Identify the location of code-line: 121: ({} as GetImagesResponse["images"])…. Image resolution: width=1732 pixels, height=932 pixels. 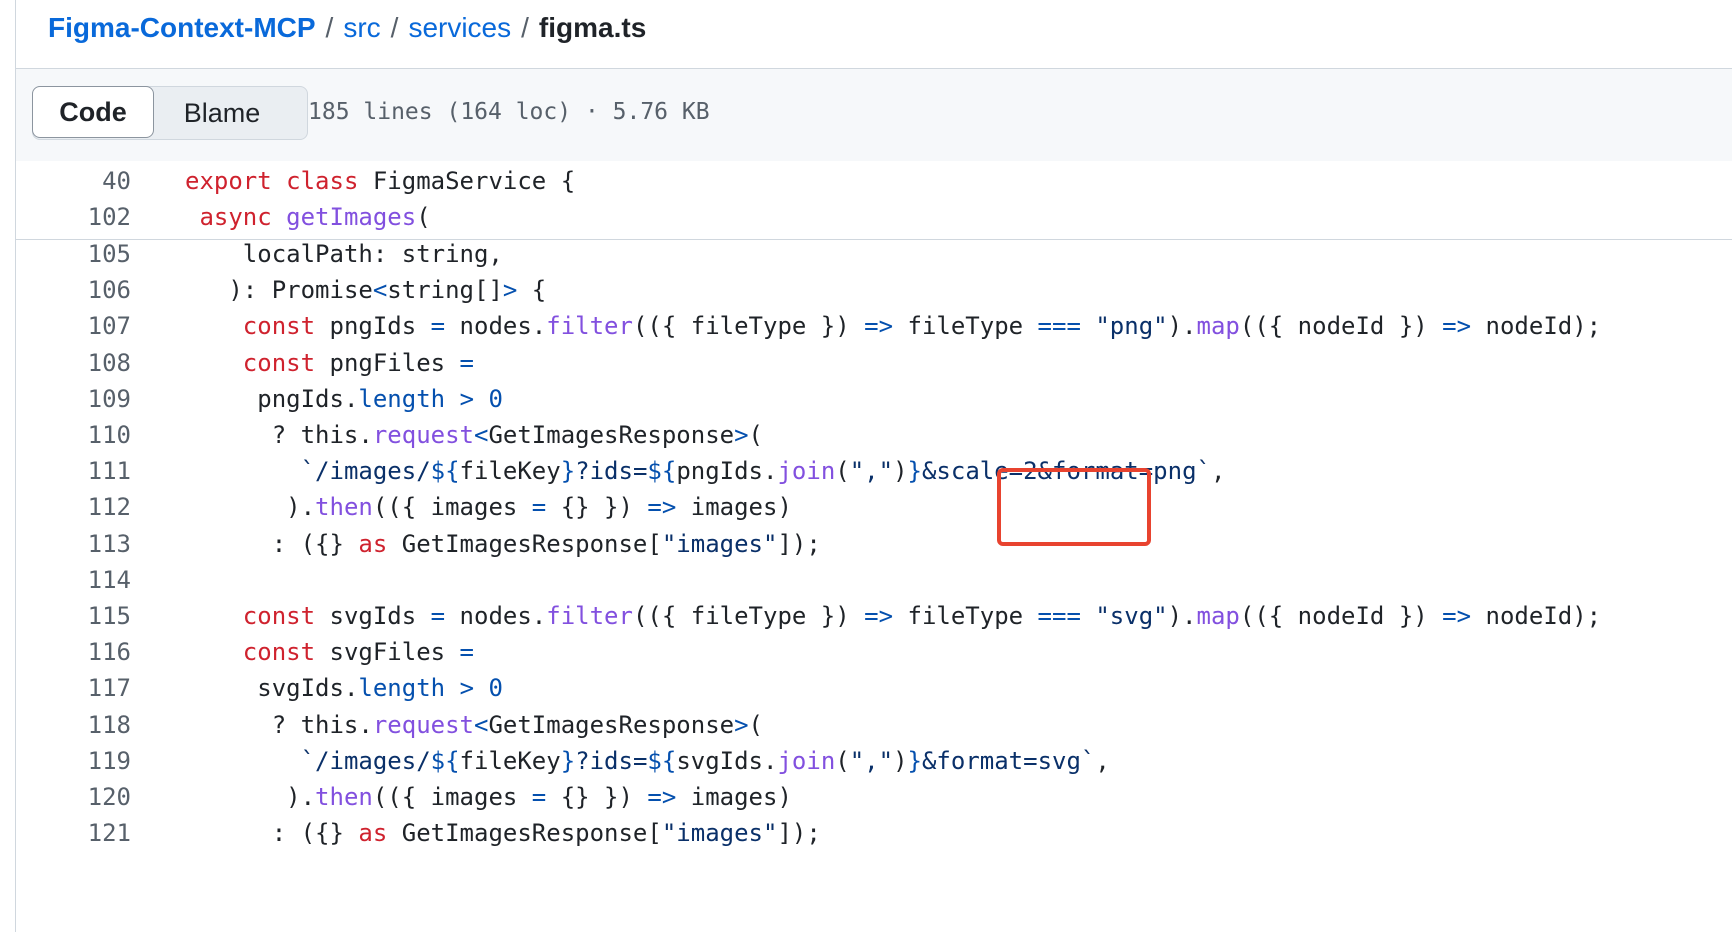
(874, 833).